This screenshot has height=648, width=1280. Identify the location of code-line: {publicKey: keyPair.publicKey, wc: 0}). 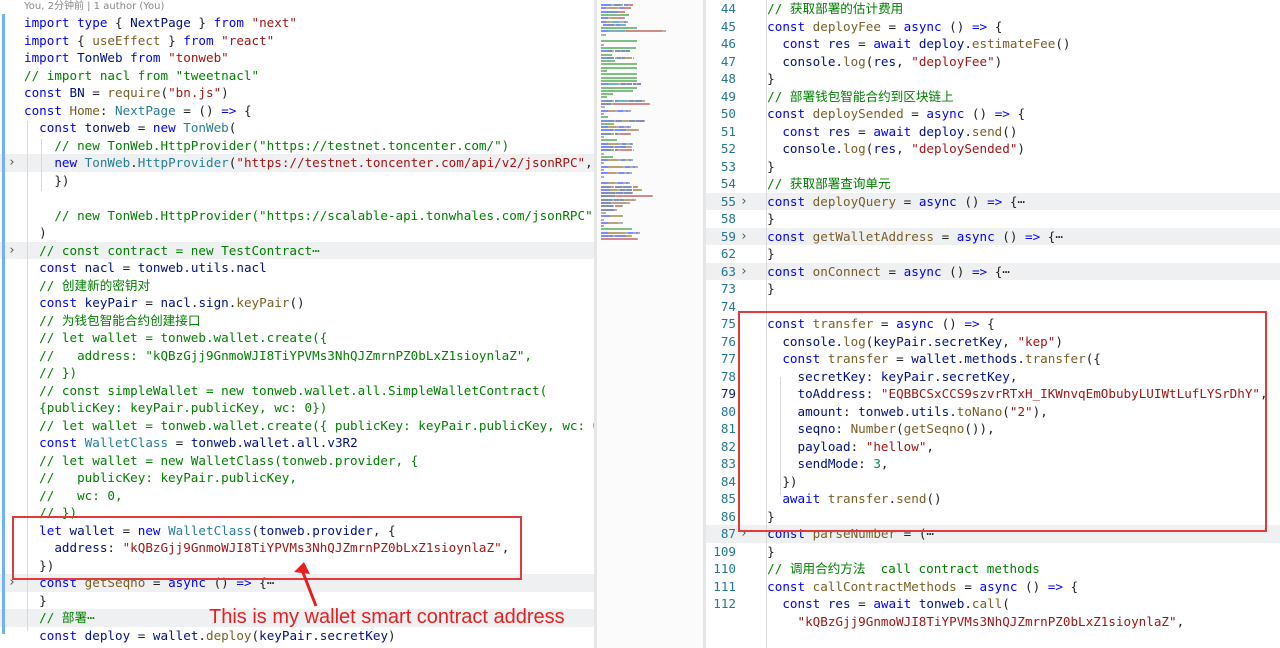
(297, 408).